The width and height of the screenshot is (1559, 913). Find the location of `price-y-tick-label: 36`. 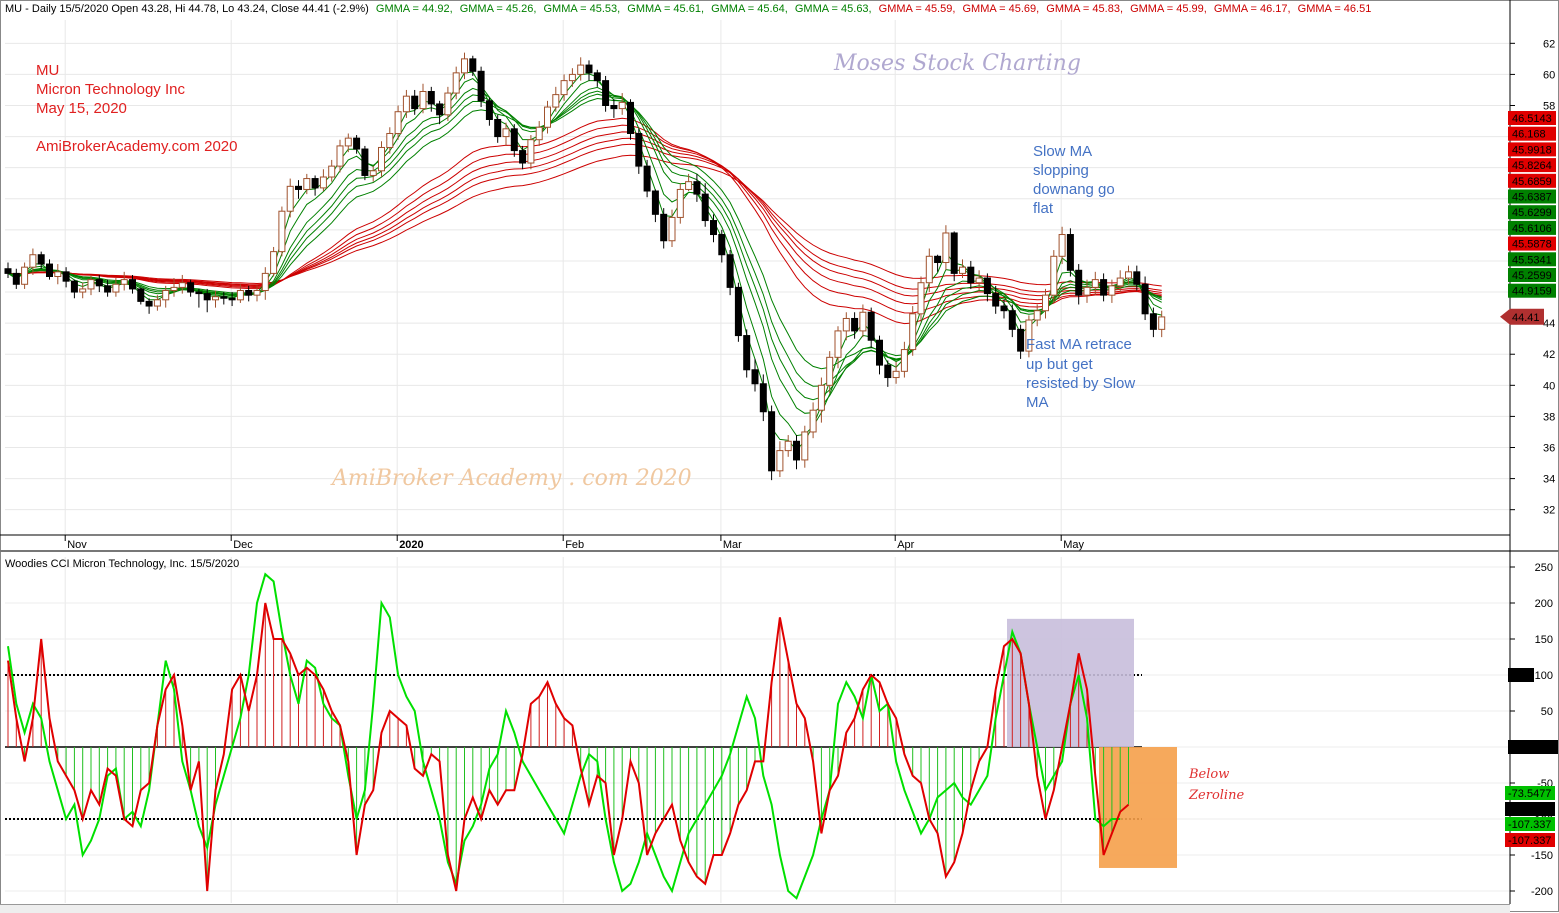

price-y-tick-label: 36 is located at coordinates (1549, 449).